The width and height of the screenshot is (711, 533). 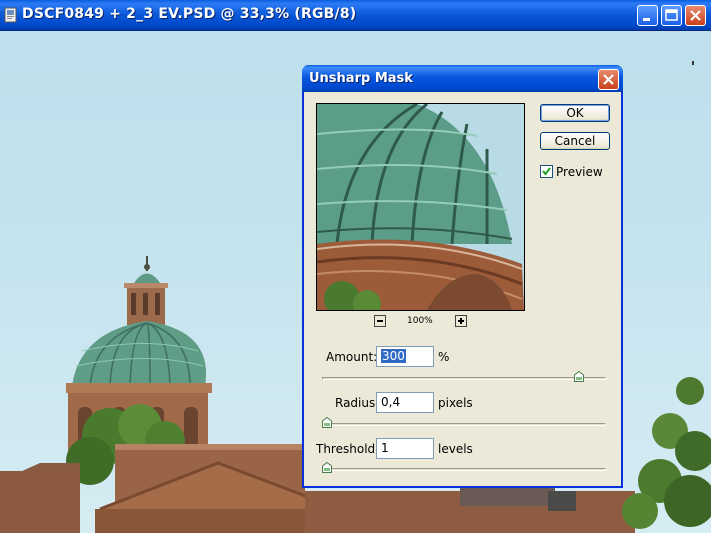 I want to click on zoom-out-icon, so click(x=380, y=321).